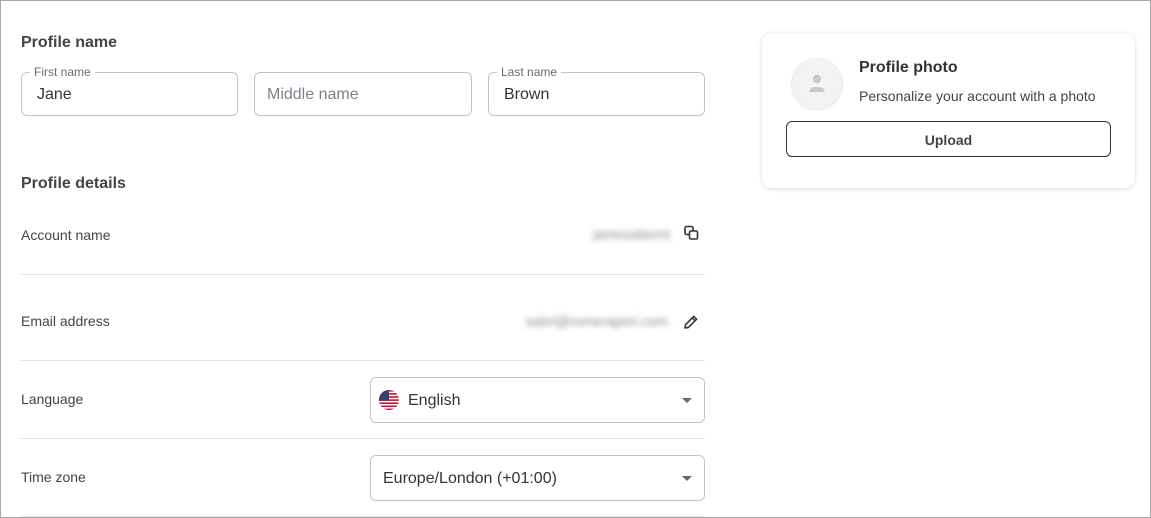 The width and height of the screenshot is (1151, 518). Describe the element at coordinates (53, 477) in the screenshot. I see `time-zone-label: Time zone` at that location.